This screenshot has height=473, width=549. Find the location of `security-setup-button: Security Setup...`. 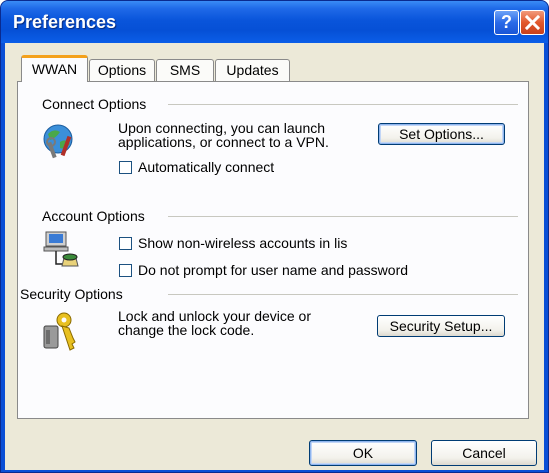

security-setup-button: Security Setup... is located at coordinates (441, 326).